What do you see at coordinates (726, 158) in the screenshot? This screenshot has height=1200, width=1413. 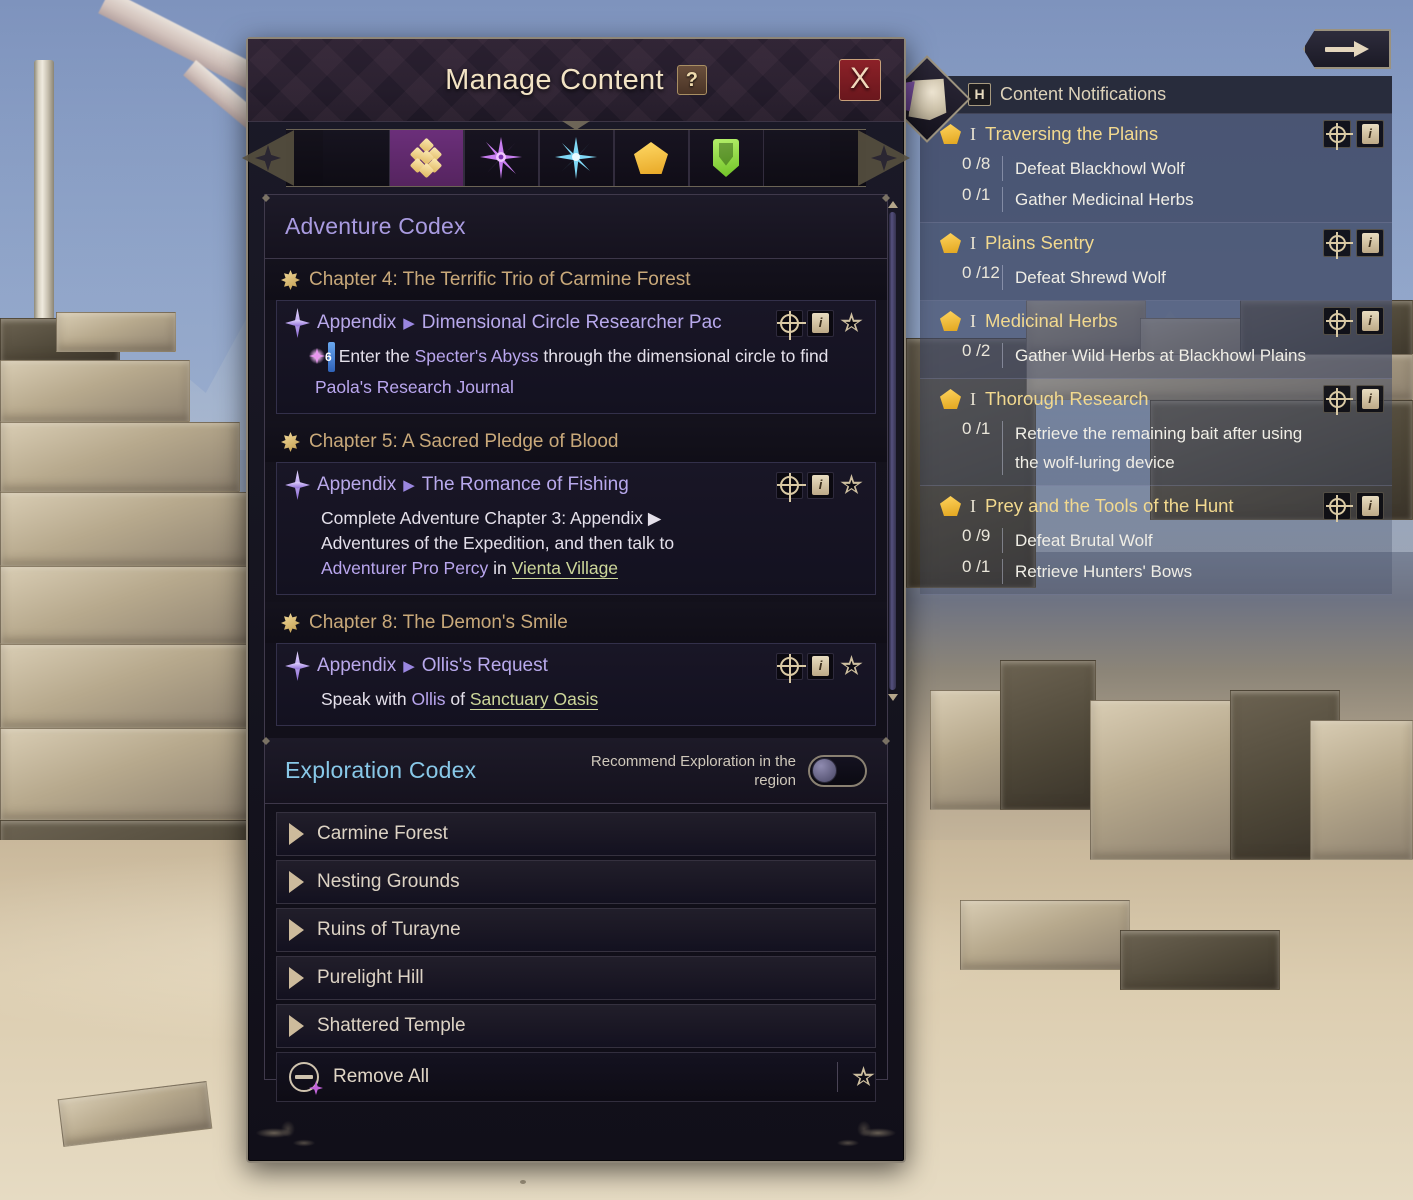 I see `tab-banner` at bounding box center [726, 158].